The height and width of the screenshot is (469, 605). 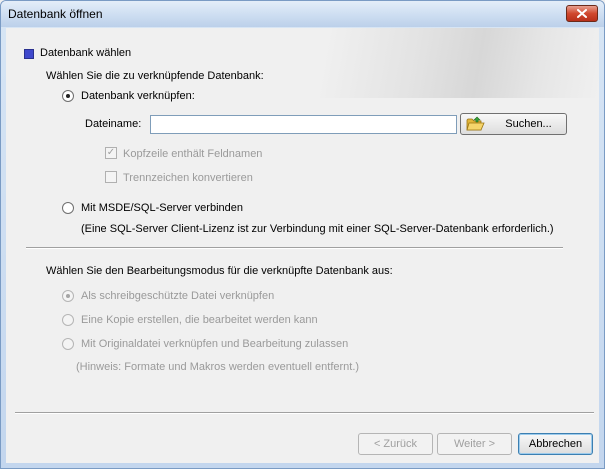 I want to click on section-marker-icon, so click(x=29, y=54).